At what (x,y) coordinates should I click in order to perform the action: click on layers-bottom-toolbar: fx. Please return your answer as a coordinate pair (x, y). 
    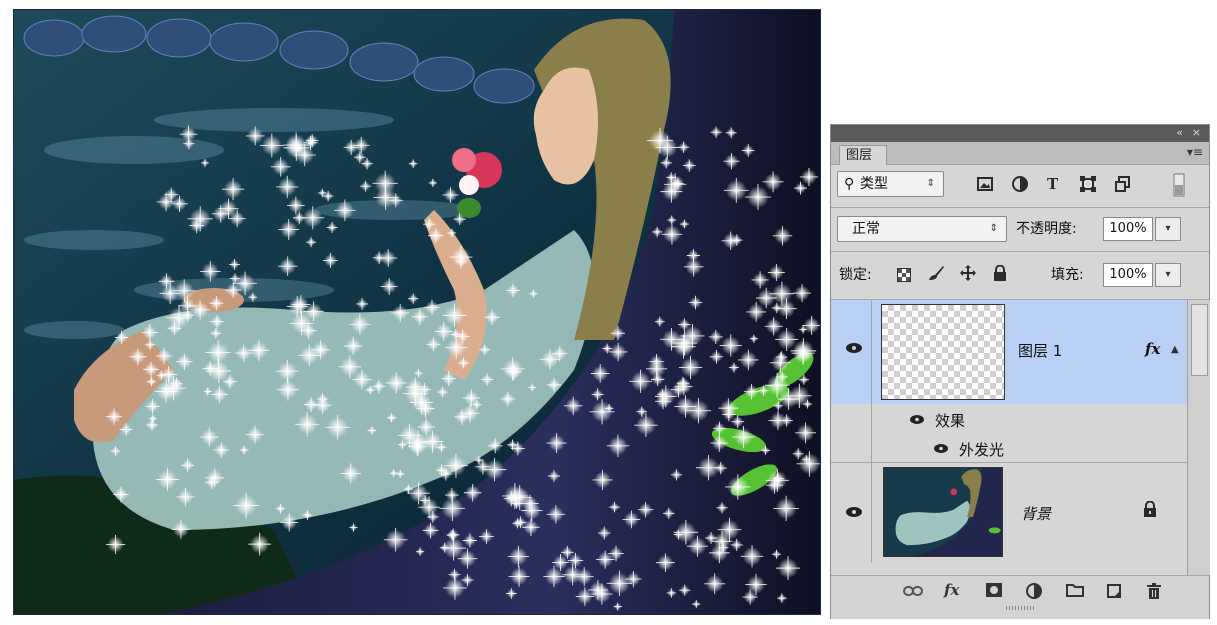
    Looking at the image, I should click on (1020, 597).